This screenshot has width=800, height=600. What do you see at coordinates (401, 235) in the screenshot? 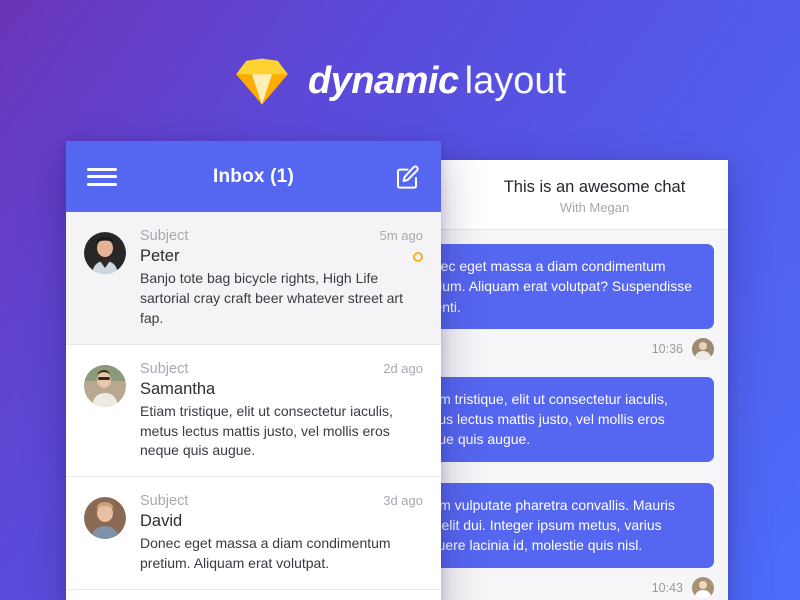
I see `message-timestamp: 5m ago` at bounding box center [401, 235].